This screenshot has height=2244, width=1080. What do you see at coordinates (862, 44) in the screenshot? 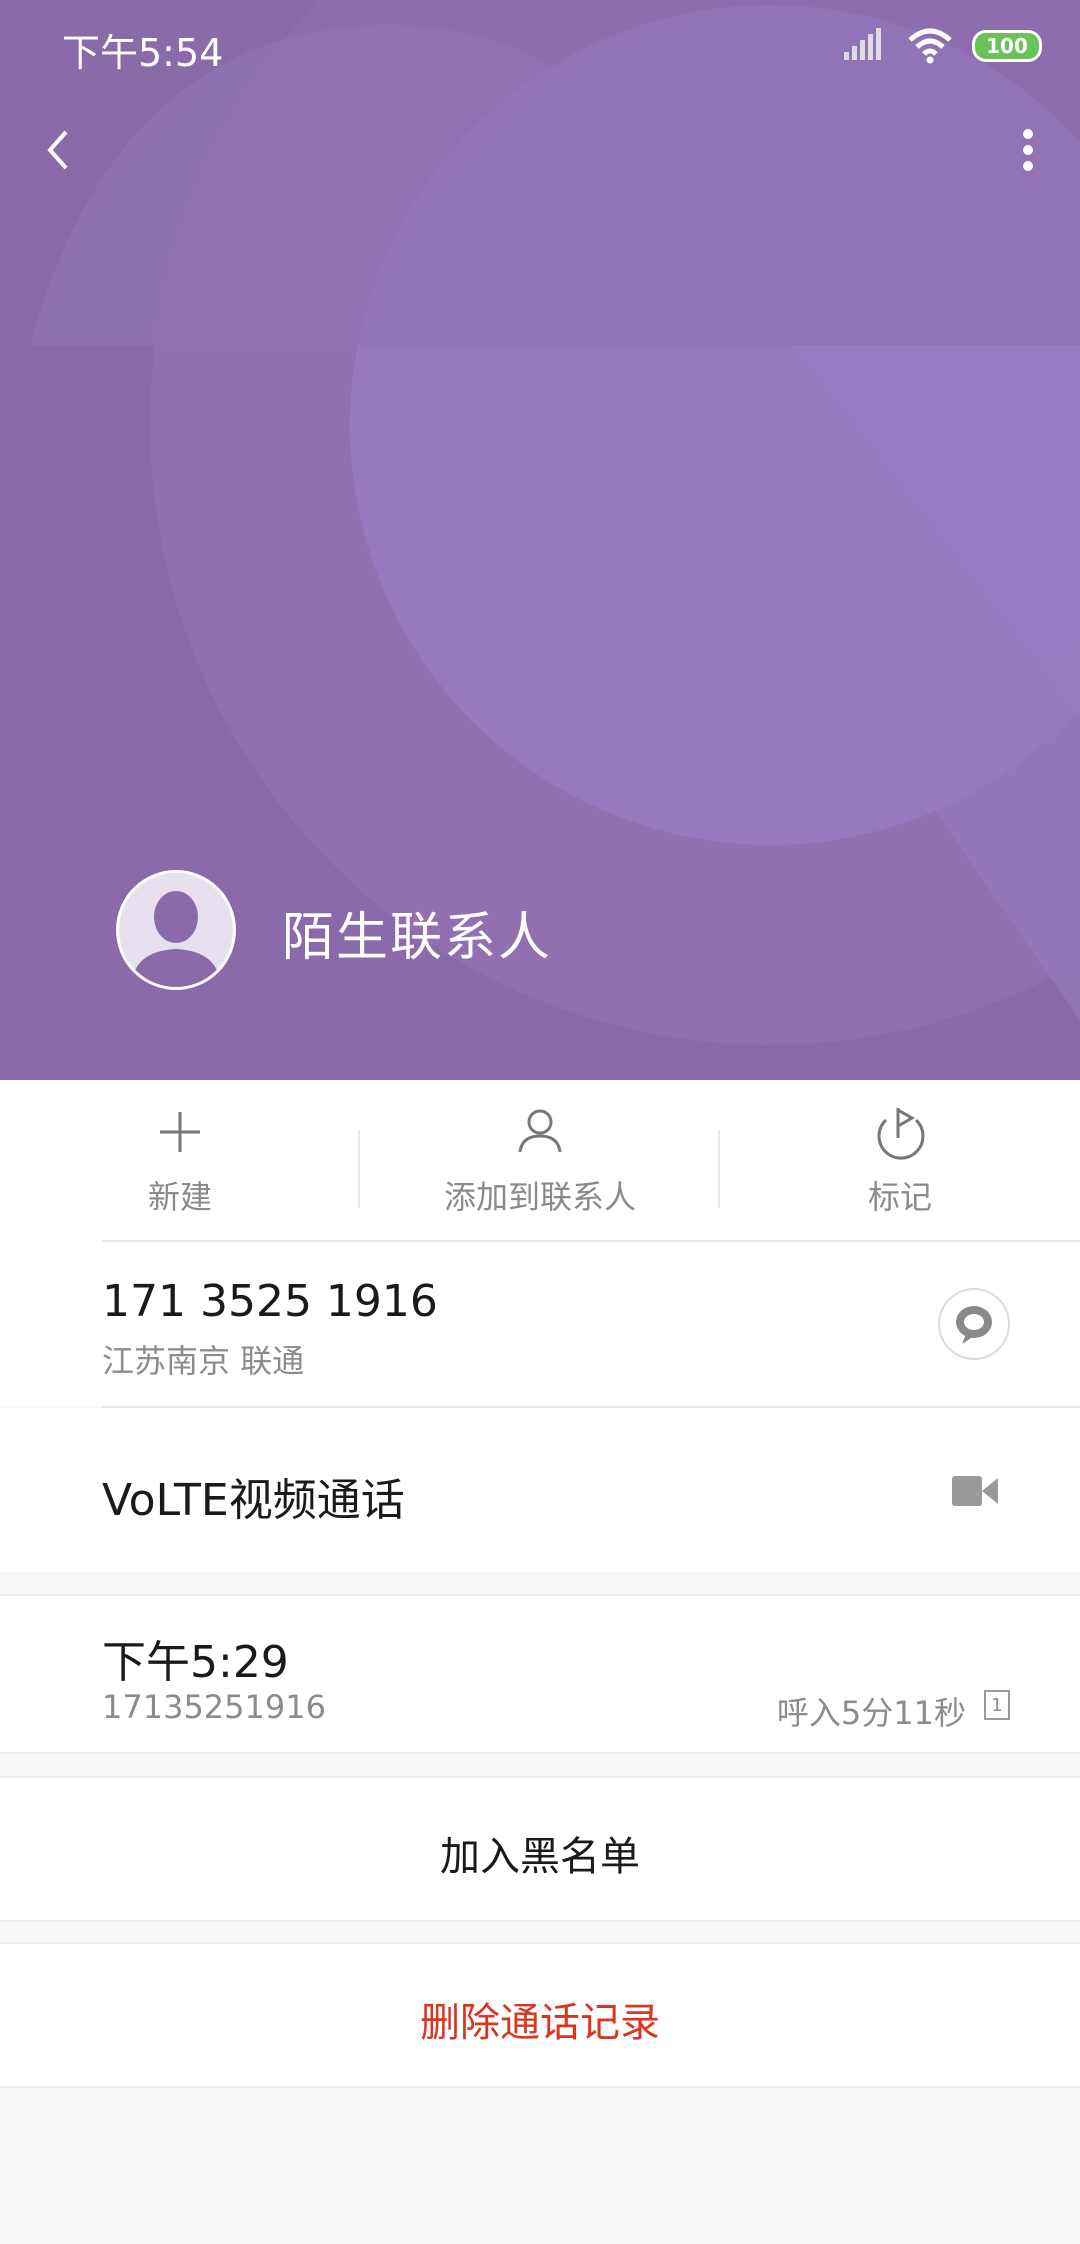
I see `signal-icon` at bounding box center [862, 44].